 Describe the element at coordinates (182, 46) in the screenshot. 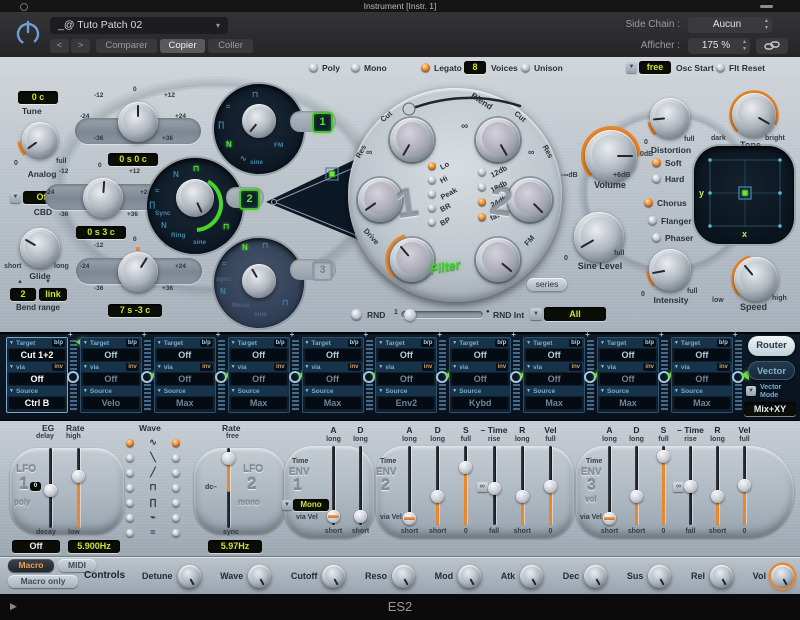

I see `copy-button: Copier` at that location.